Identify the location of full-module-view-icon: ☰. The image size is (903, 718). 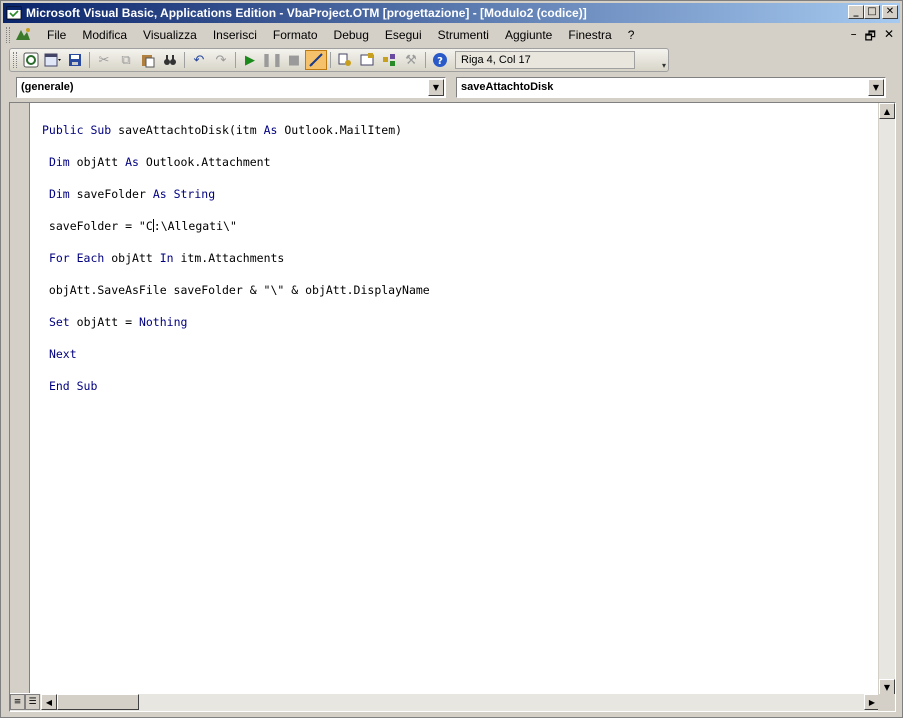
(32, 702).